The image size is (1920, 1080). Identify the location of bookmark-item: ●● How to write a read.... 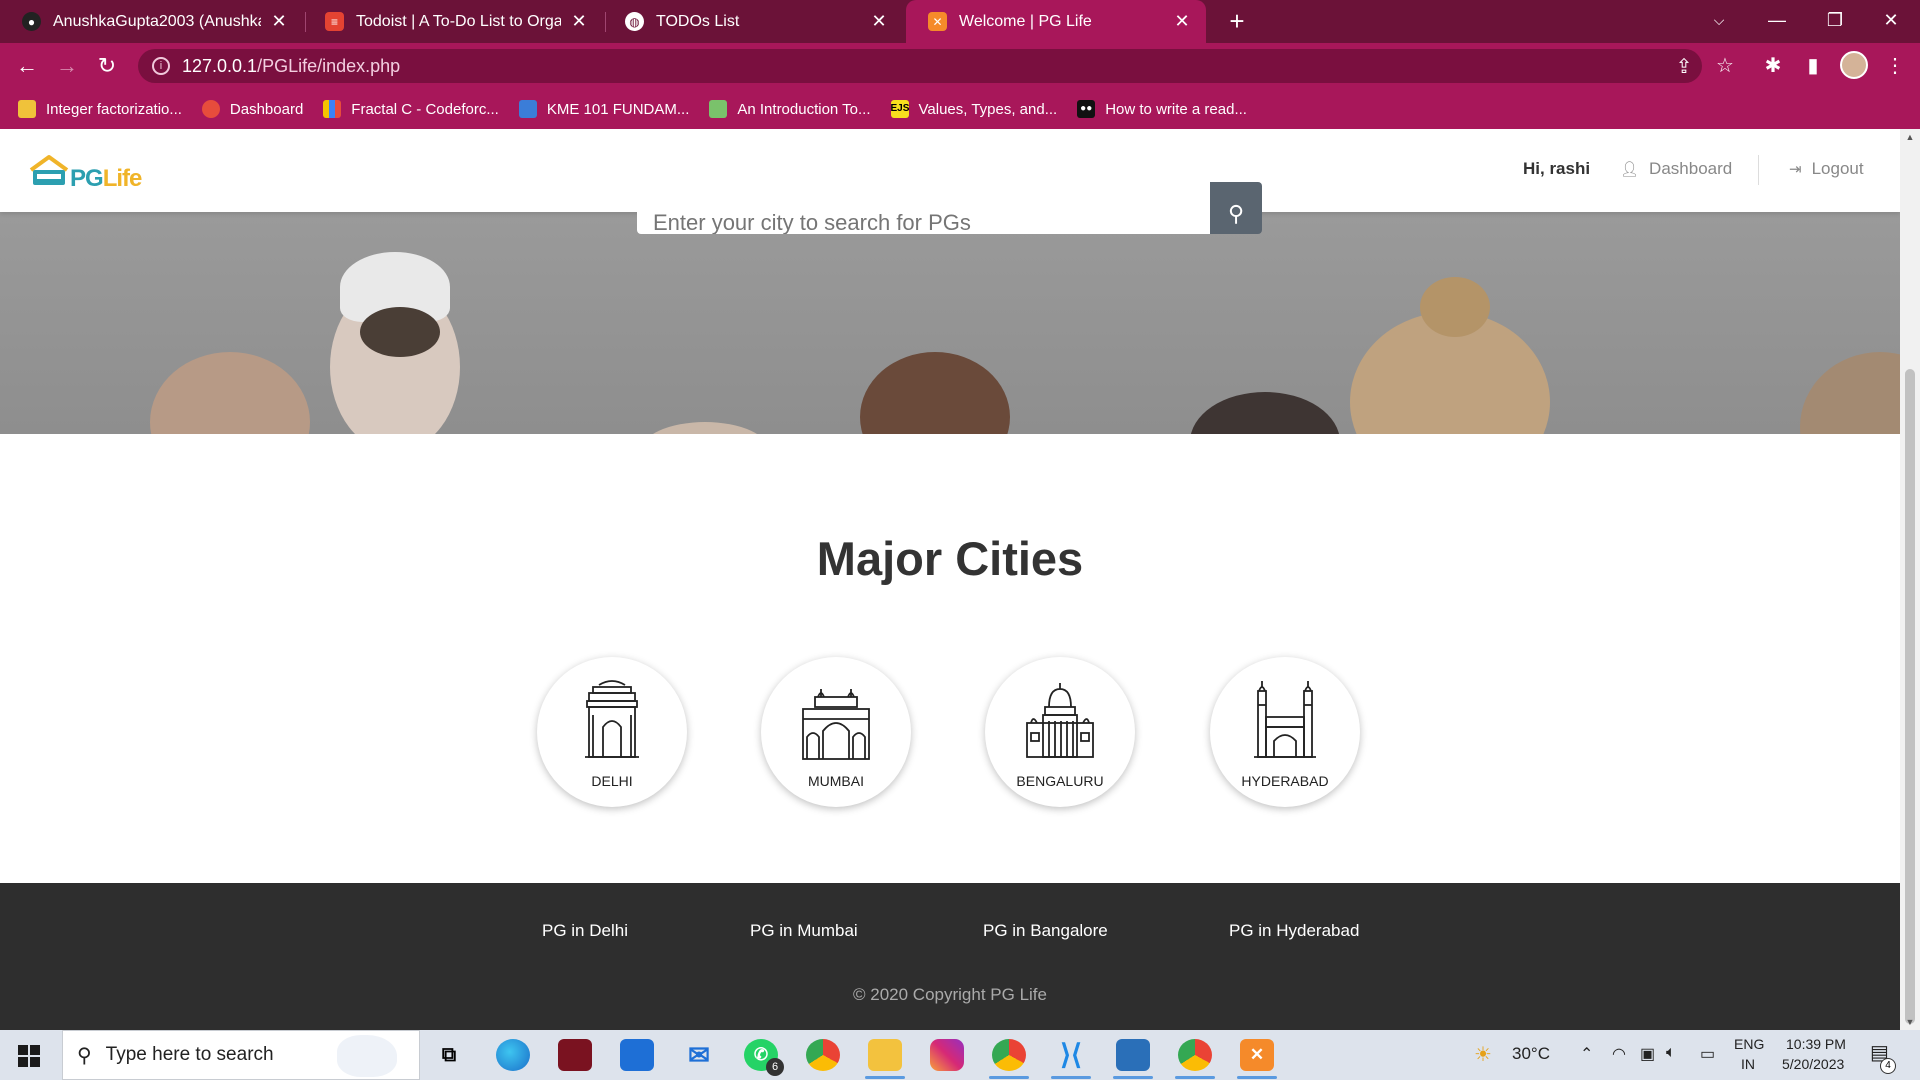
(1162, 109).